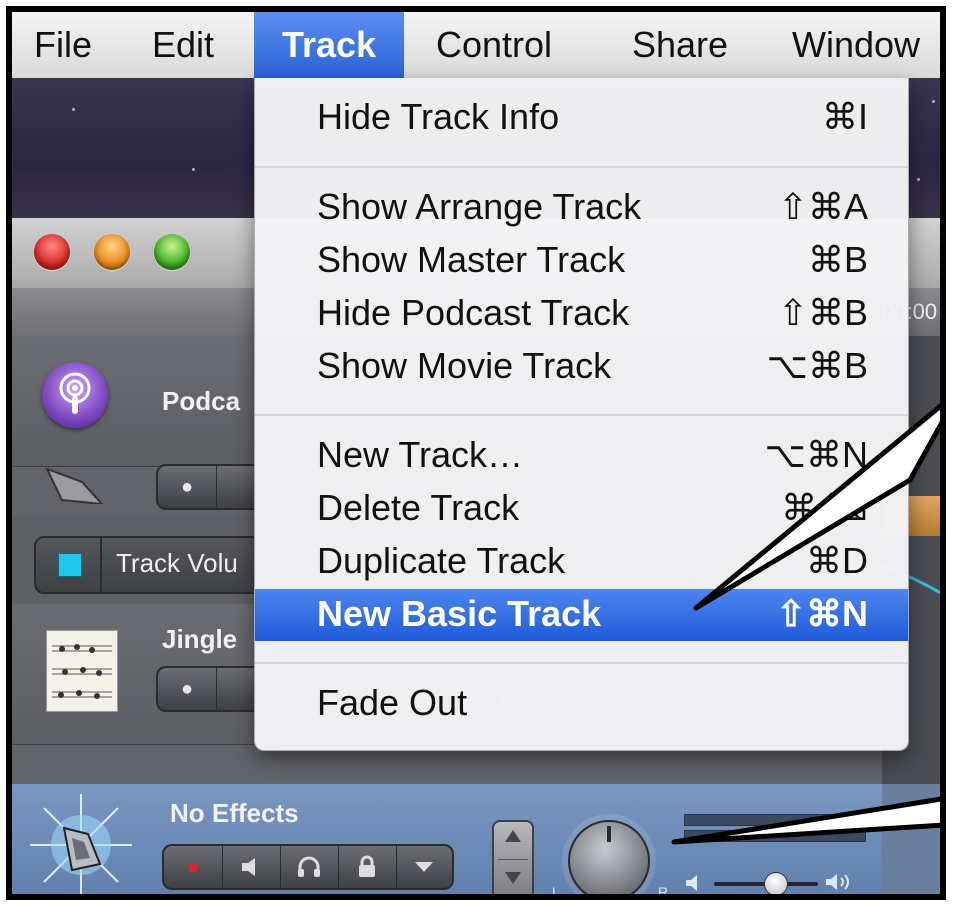  I want to click on headphones-icon, so click(309, 866).